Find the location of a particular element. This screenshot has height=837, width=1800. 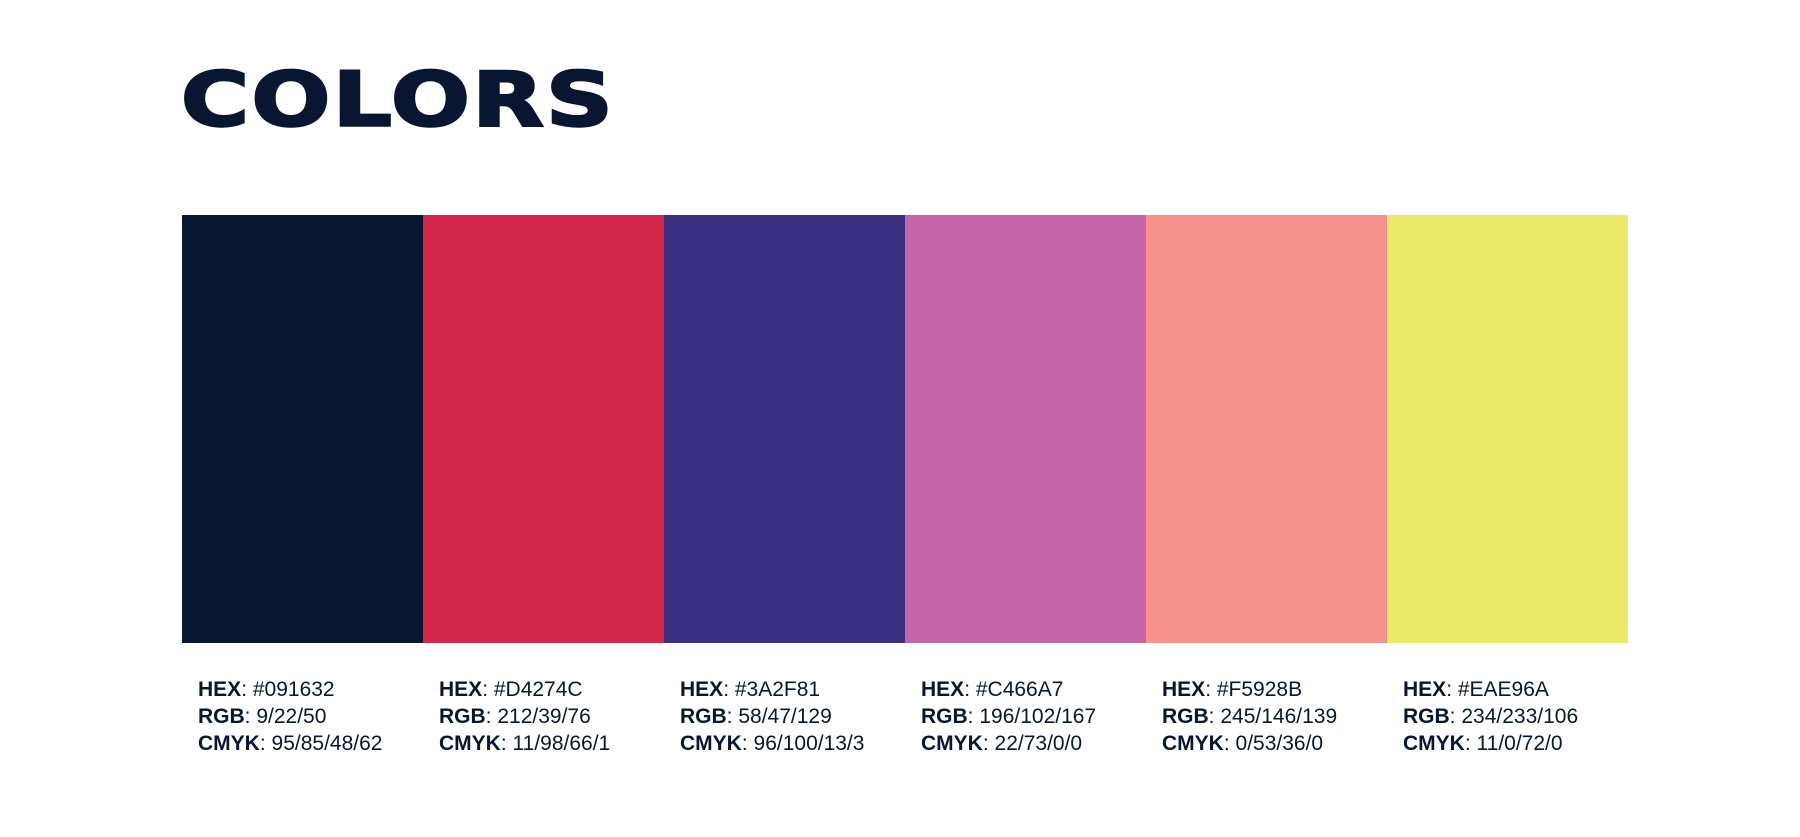

hex-value: HEX: #C466A7 is located at coordinates (1033, 689).